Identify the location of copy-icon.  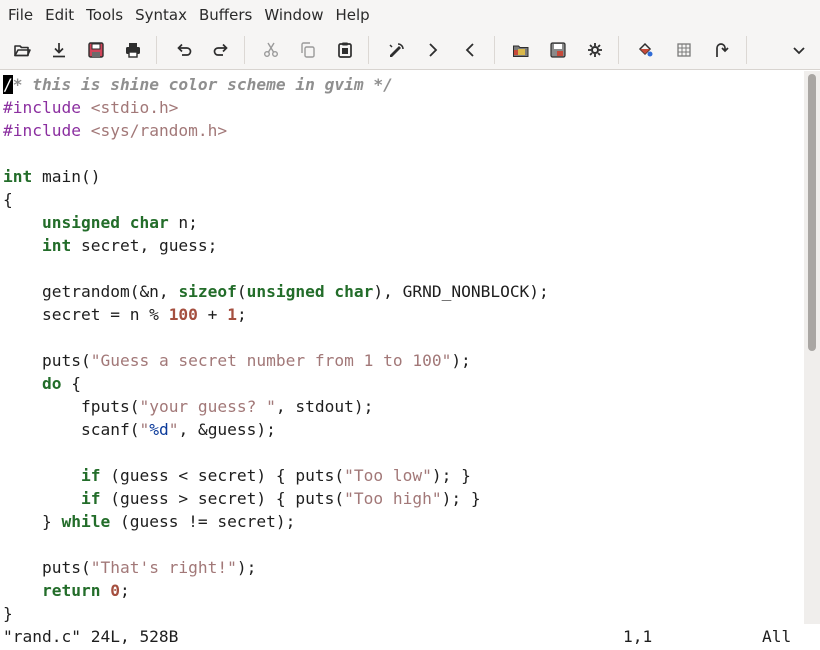
(308, 50).